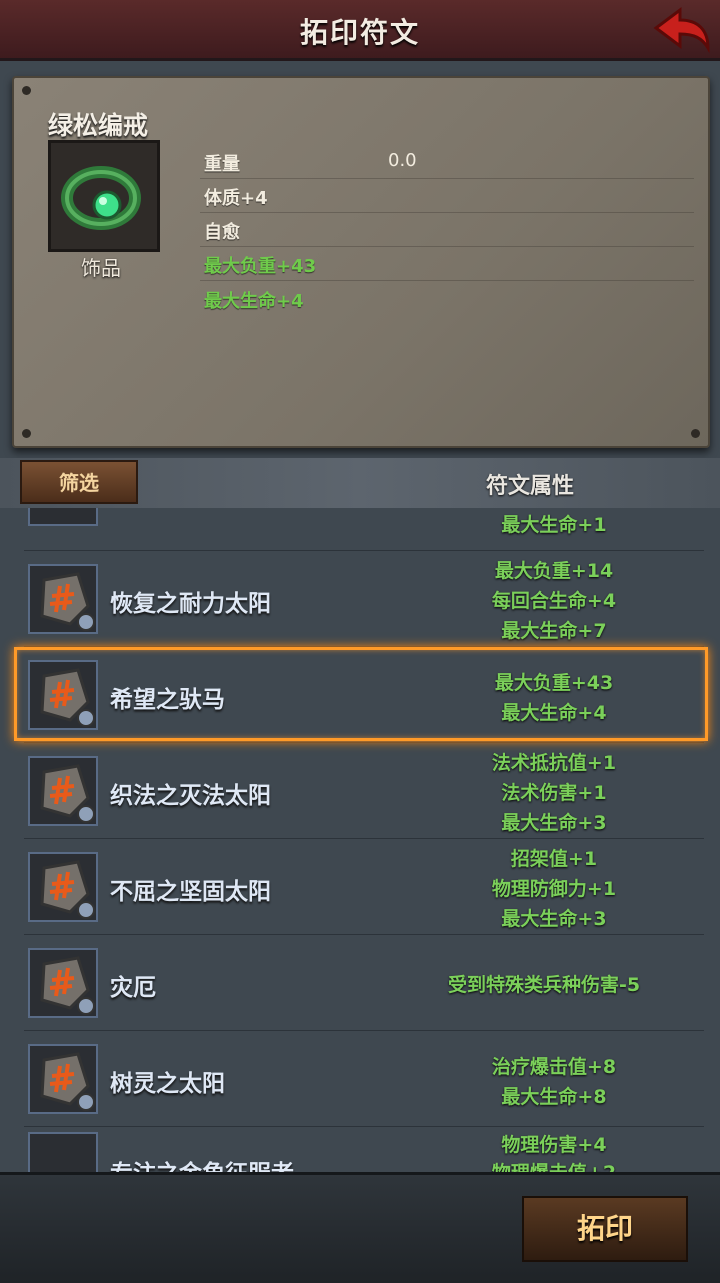  I want to click on stat-line: 自愈, so click(222, 232).